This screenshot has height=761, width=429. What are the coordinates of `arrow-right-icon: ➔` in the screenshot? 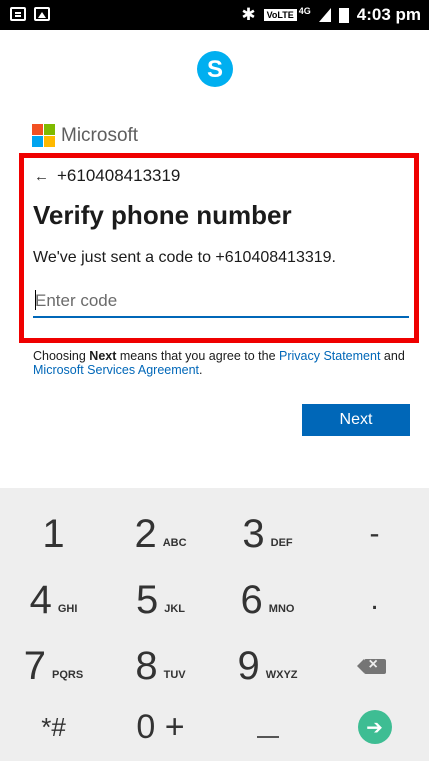 It's located at (374, 727).